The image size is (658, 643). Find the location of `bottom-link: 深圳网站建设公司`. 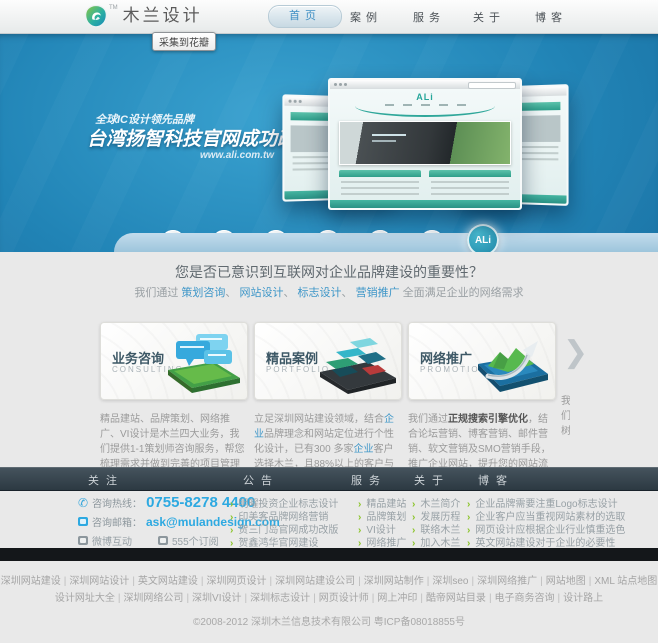

bottom-link: 深圳网站建设公司 is located at coordinates (315, 581).